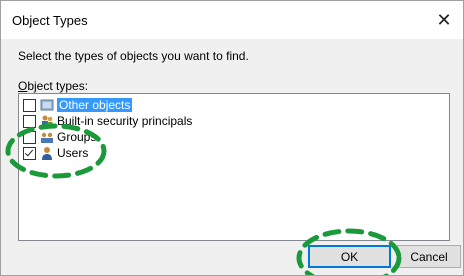 This screenshot has width=464, height=276. Describe the element at coordinates (125, 121) in the screenshot. I see `security-principals-label: Built-in security principals` at that location.